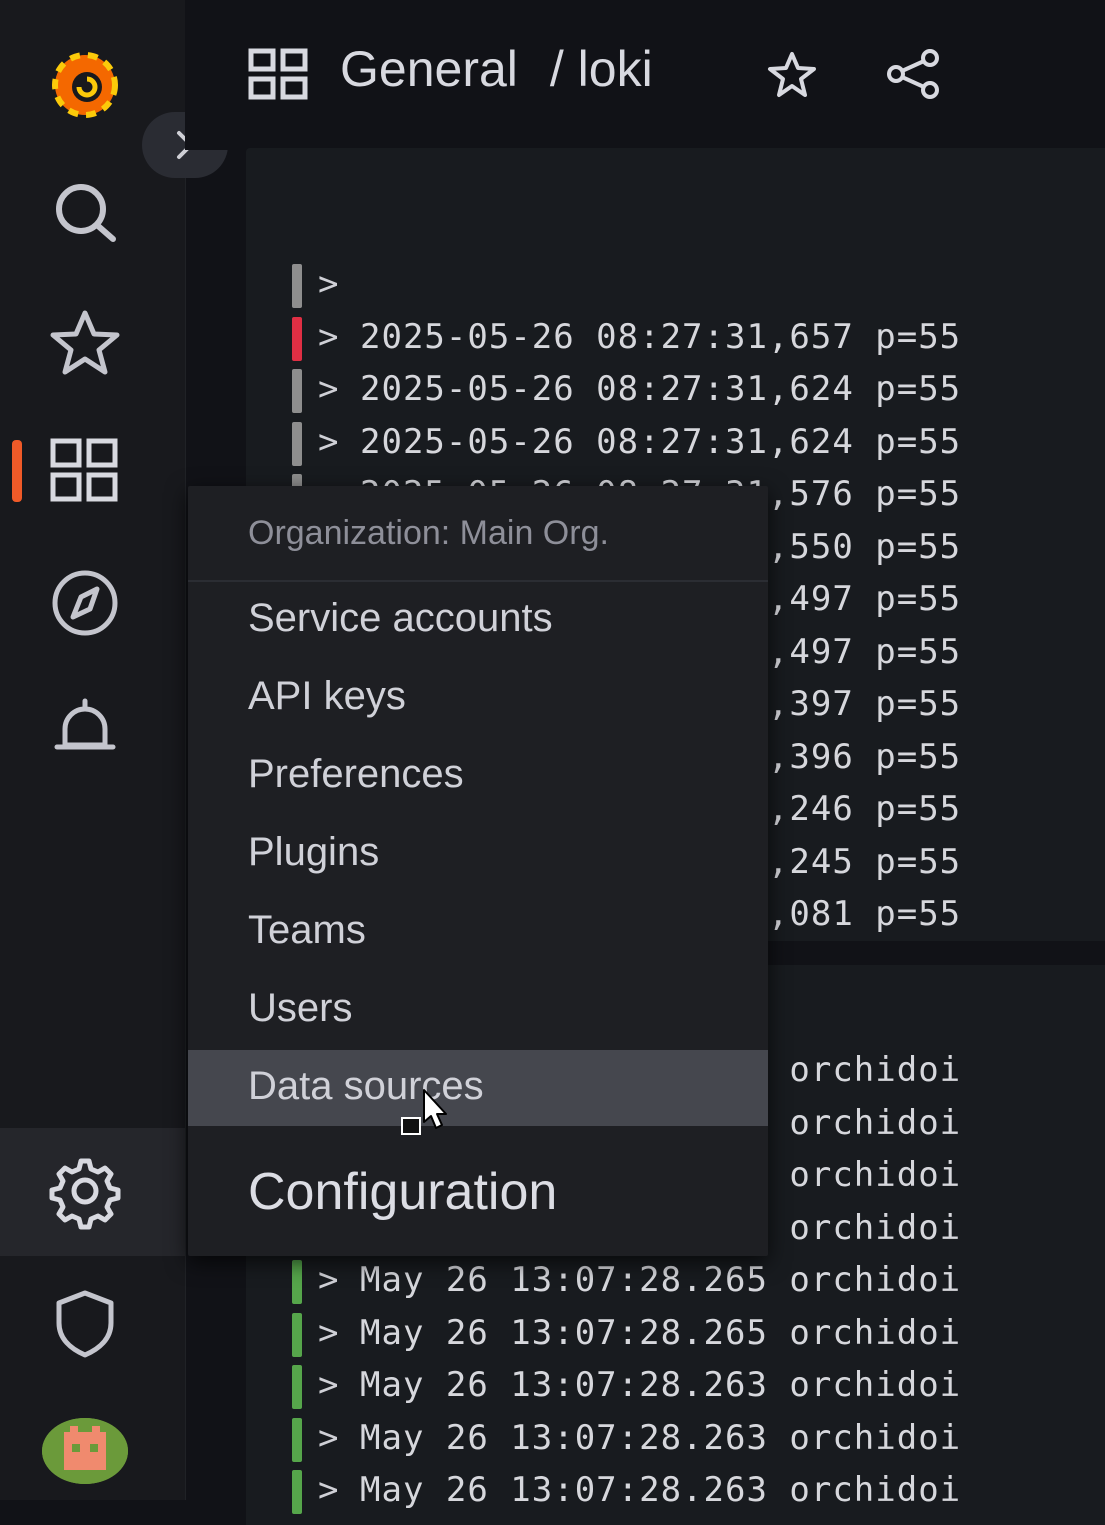 Image resolution: width=1105 pixels, height=1525 pixels. Describe the element at coordinates (85, 731) in the screenshot. I see `alerting-icon` at that location.